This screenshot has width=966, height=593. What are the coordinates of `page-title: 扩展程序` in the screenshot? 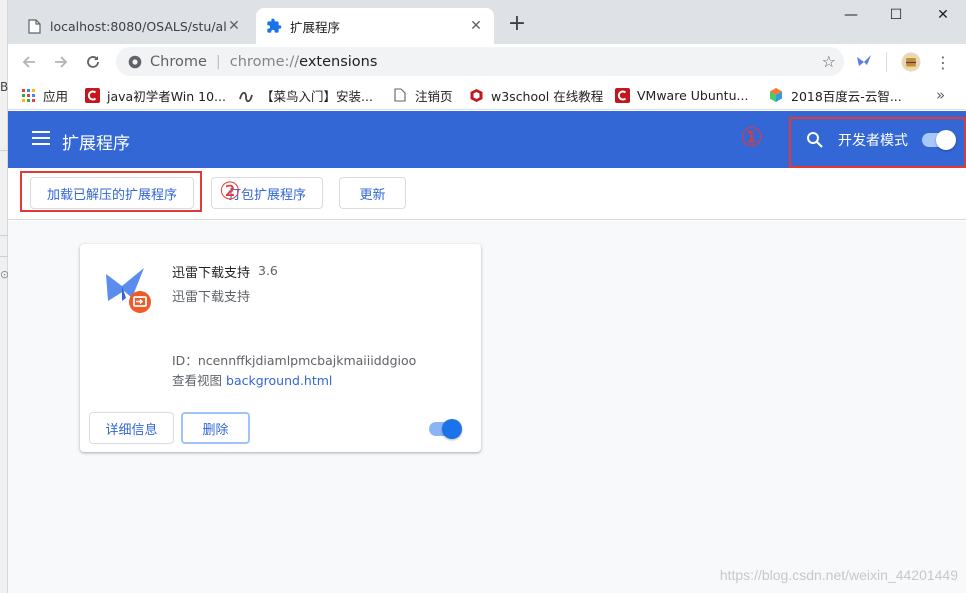 It's located at (96, 144).